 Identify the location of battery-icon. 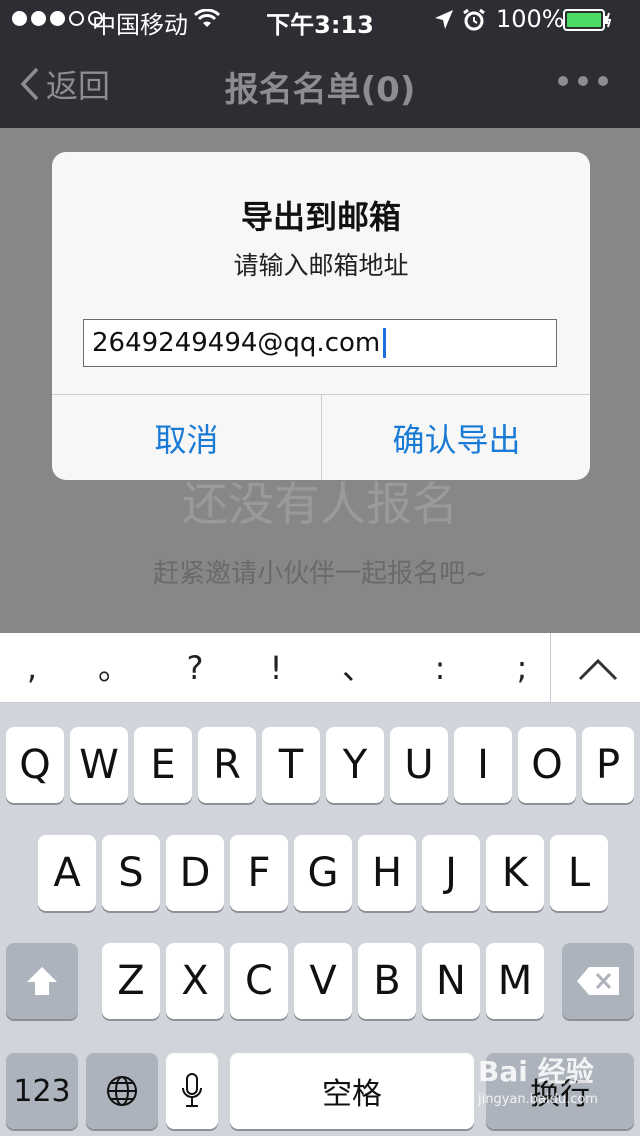
(587, 20).